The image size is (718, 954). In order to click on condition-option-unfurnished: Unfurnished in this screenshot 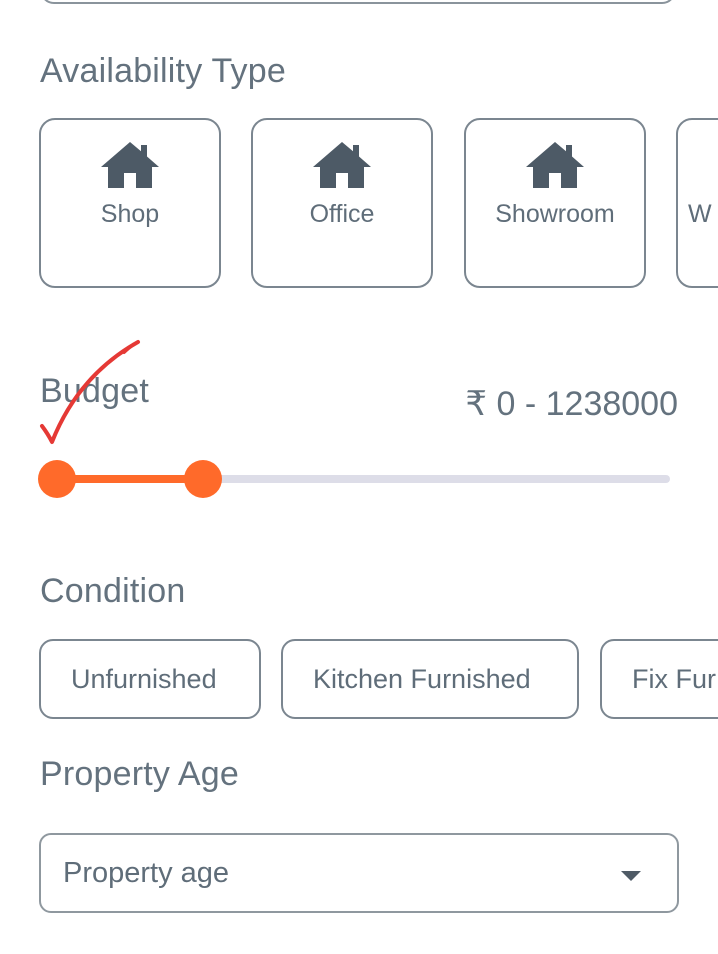, I will do `click(150, 679)`.